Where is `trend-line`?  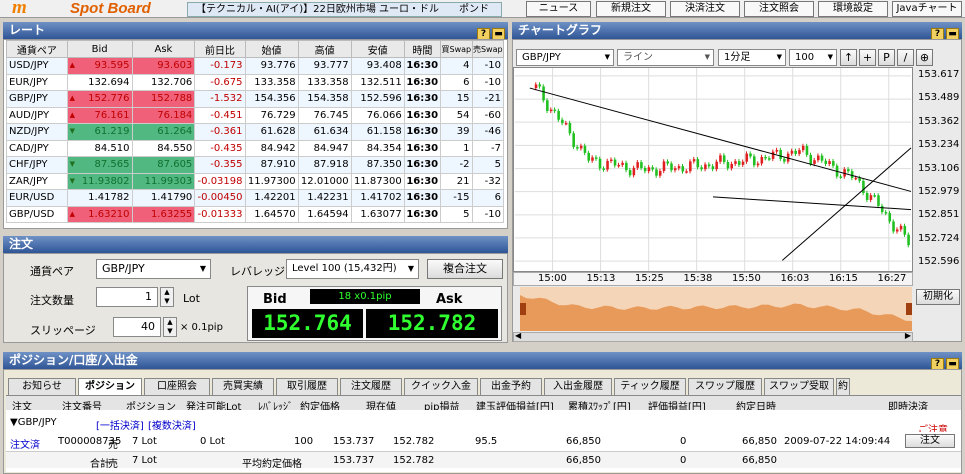 trend-line is located at coordinates (846, 204).